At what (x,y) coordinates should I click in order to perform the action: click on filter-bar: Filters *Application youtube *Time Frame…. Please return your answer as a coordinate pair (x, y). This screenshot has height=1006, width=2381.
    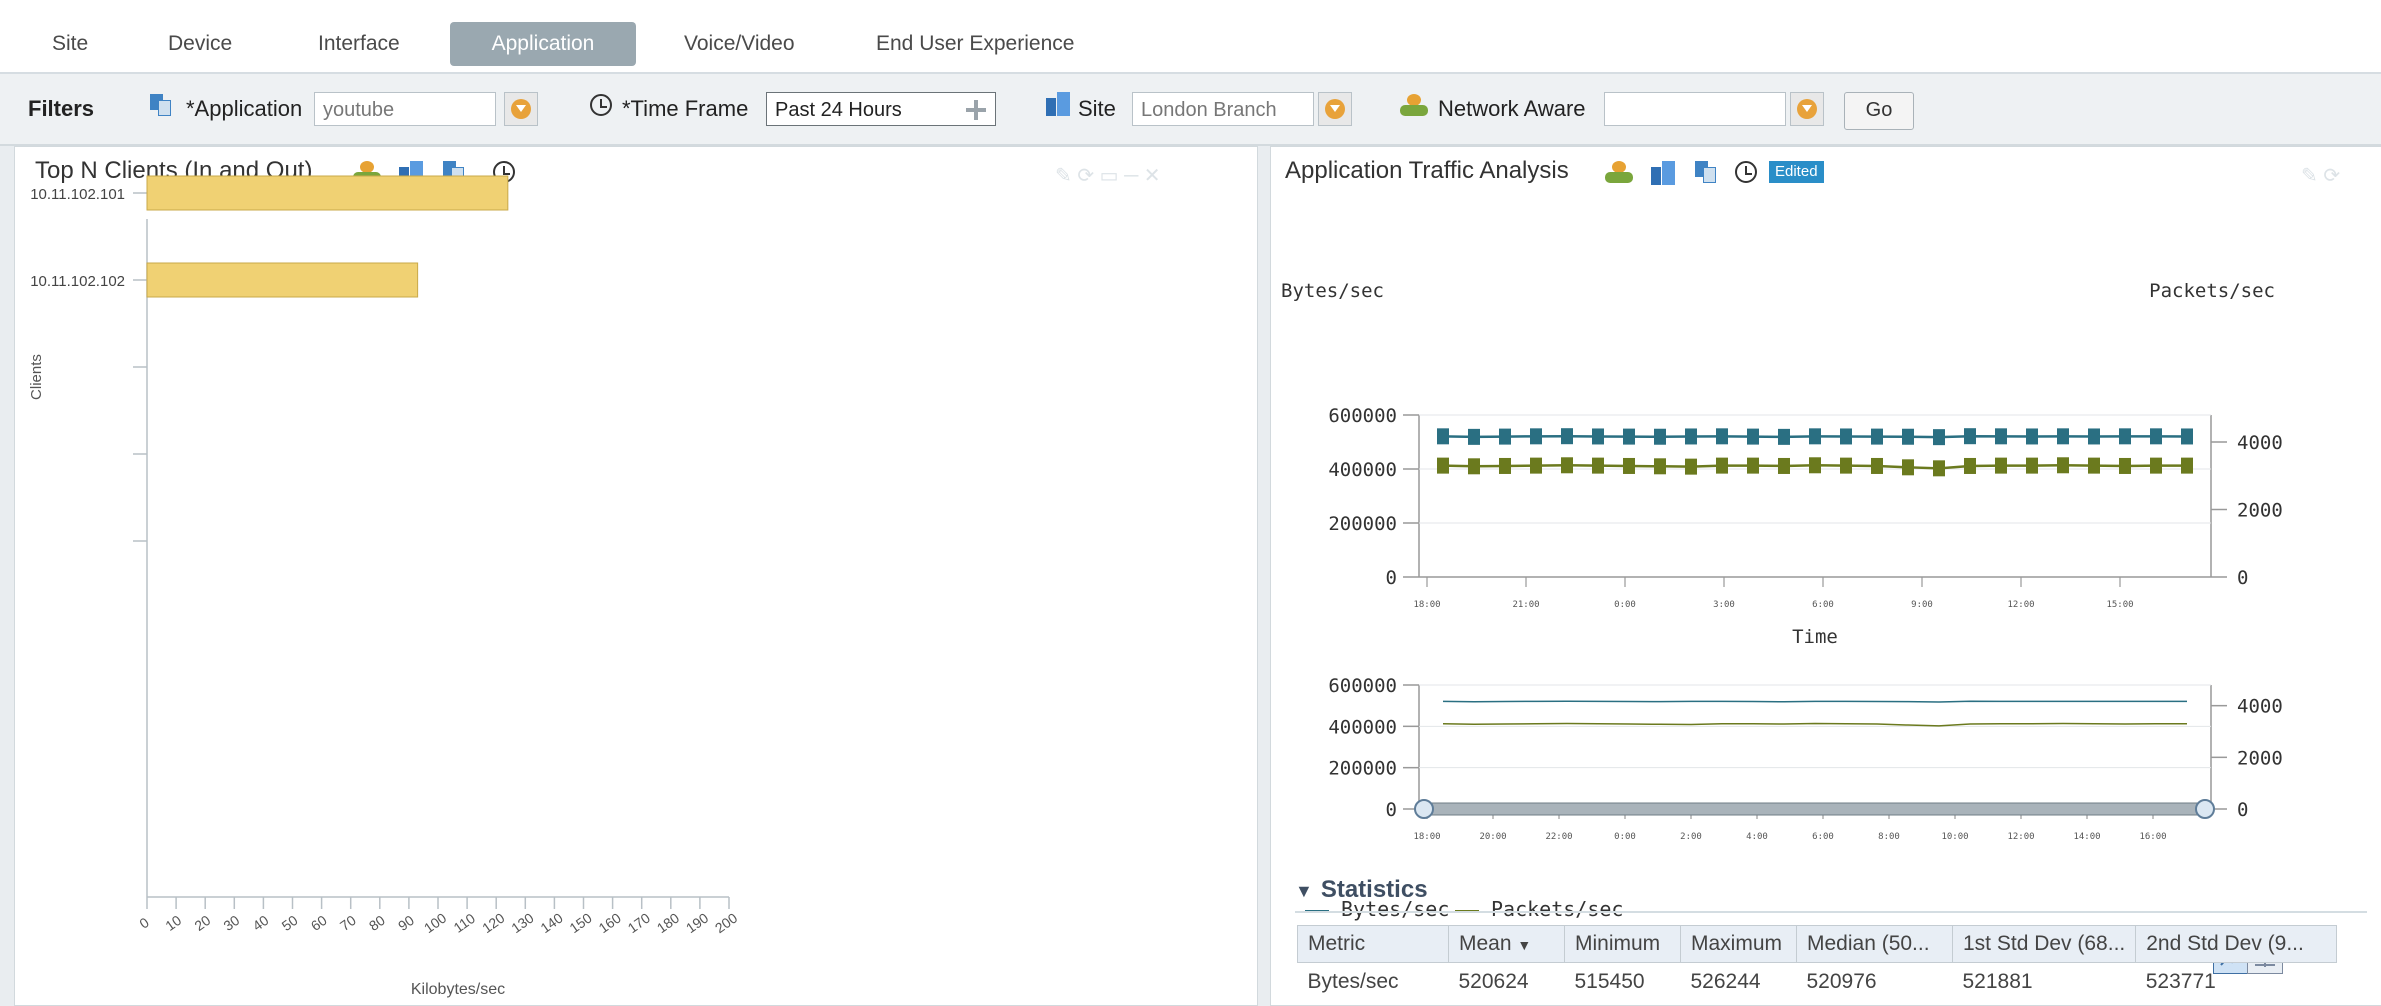
    Looking at the image, I should click on (1190, 110).